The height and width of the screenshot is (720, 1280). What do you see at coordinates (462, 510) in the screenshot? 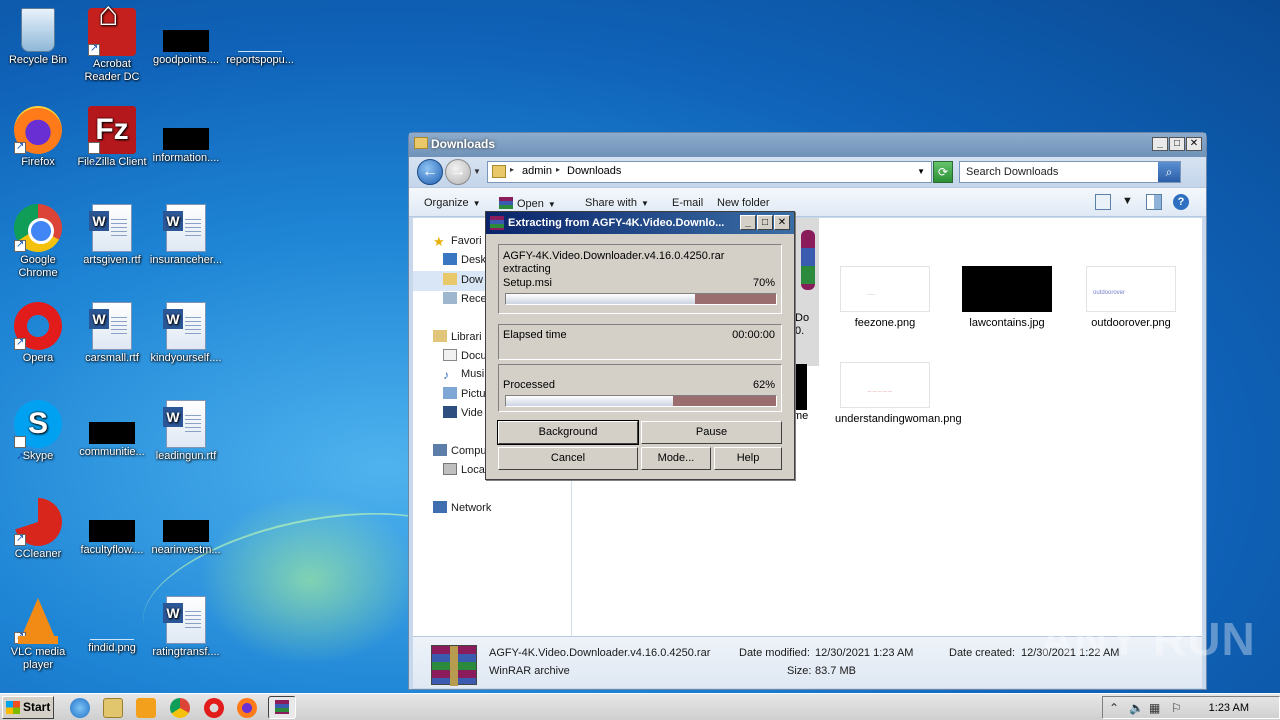
I see `nav-network: Network` at bounding box center [462, 510].